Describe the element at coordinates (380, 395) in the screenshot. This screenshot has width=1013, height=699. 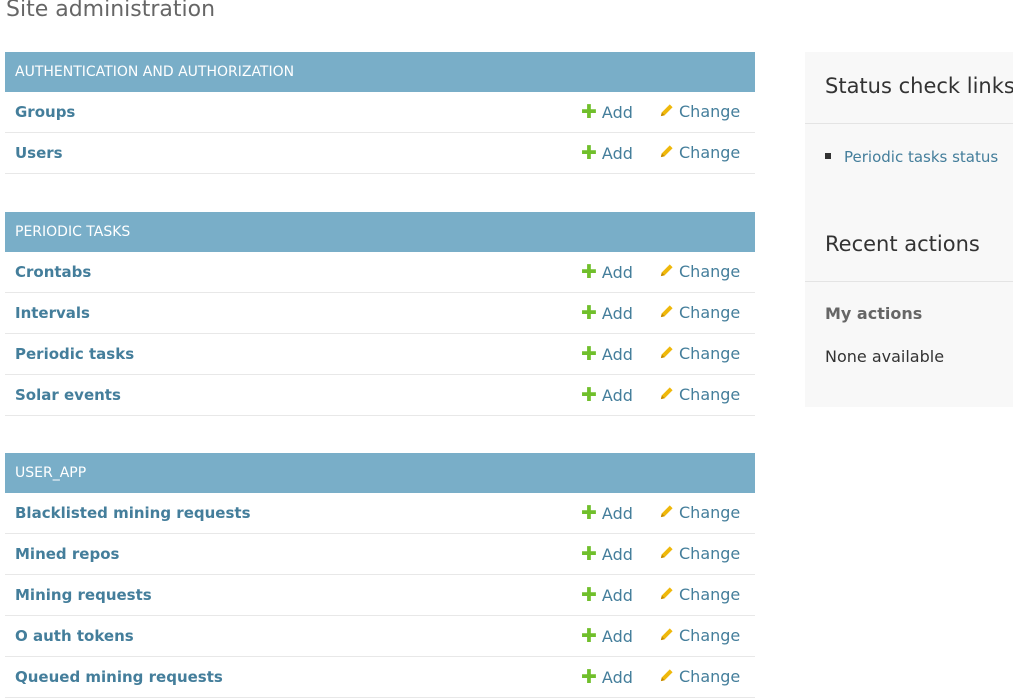
I see `model-row-solar-events: Solar events ✚ Add Change` at that location.